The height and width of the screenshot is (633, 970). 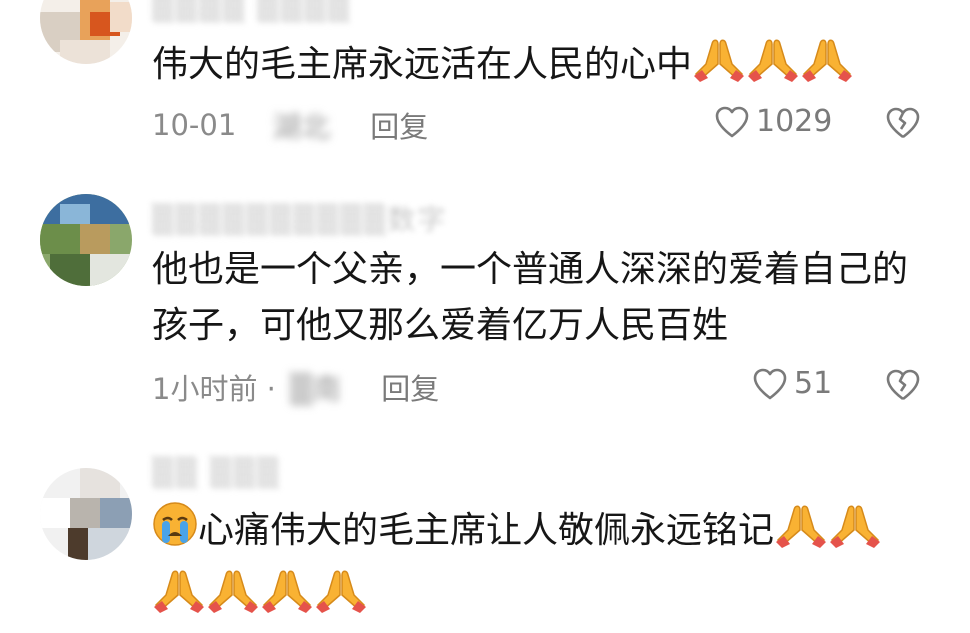 I want to click on like-button: 51, so click(x=792, y=383).